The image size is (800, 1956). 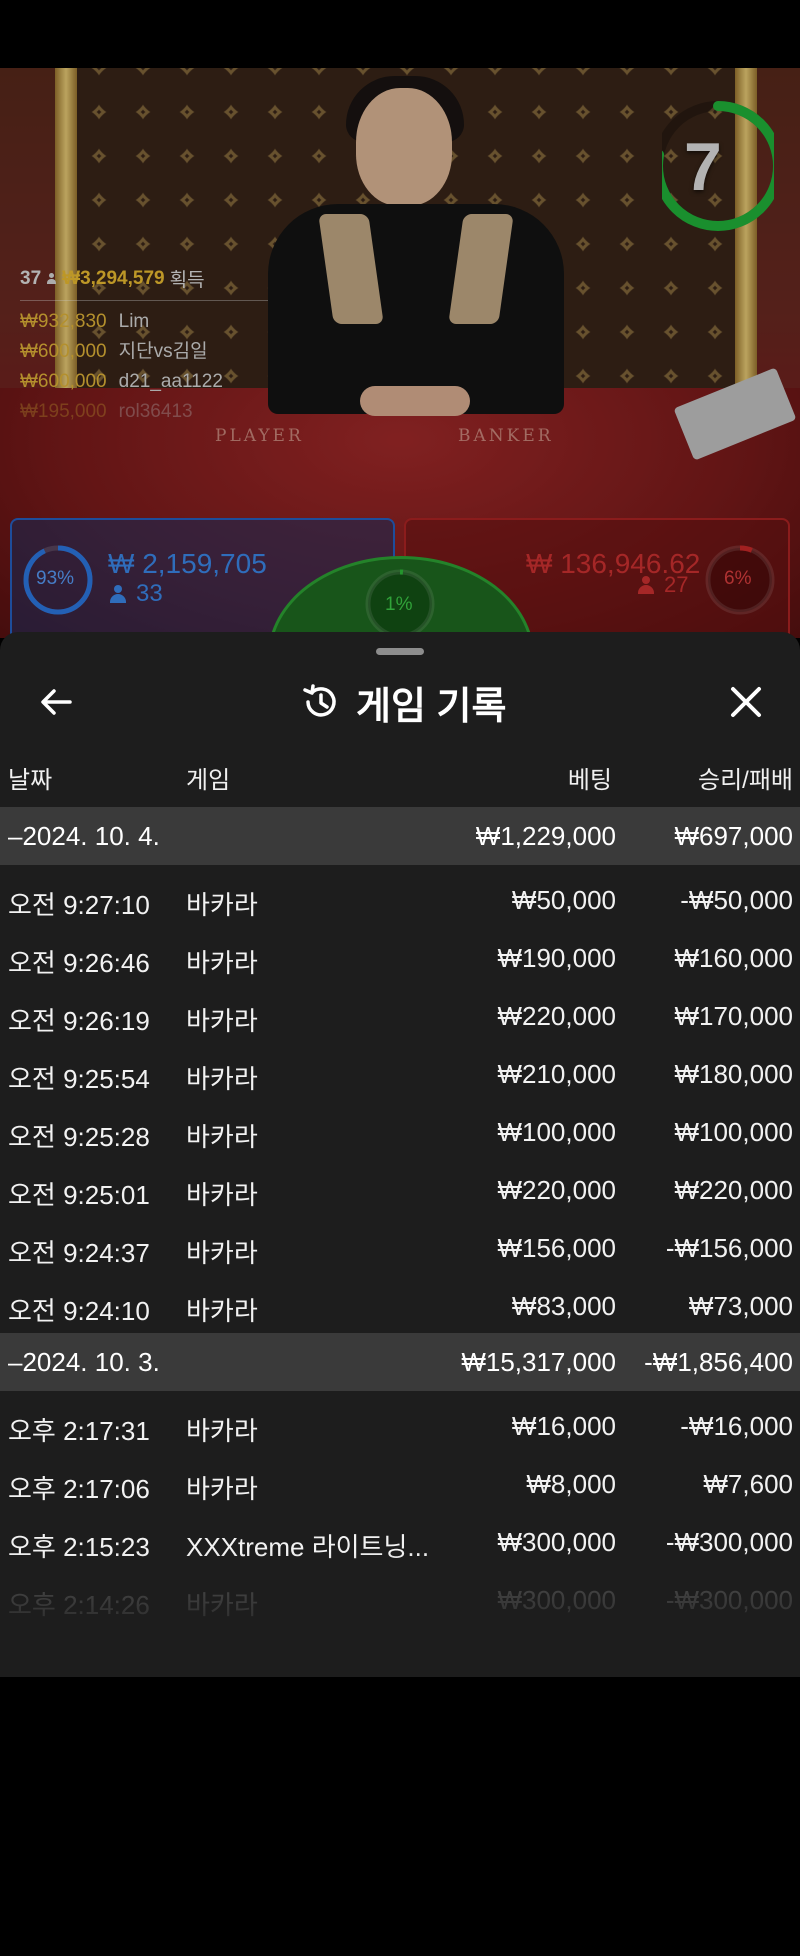 I want to click on row-bet: ₩190,000, so click(x=556, y=958).